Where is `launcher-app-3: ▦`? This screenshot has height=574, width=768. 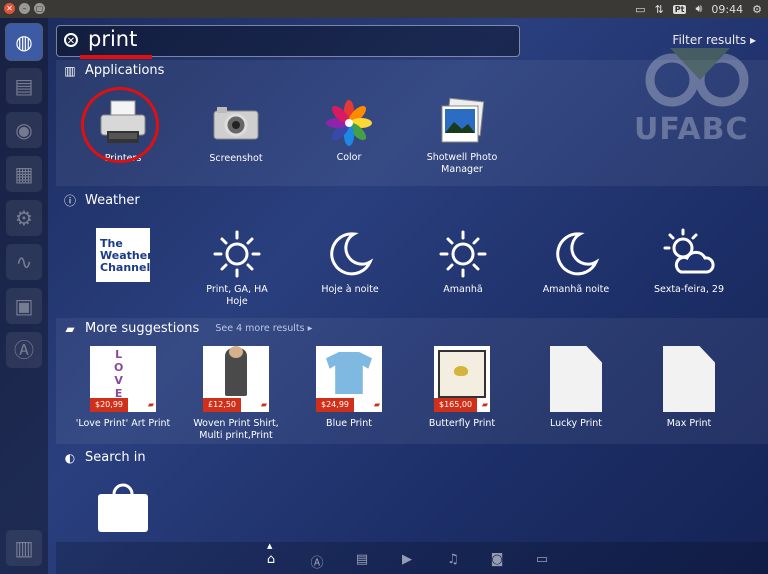
launcher-app-3: ▦ is located at coordinates (24, 174).